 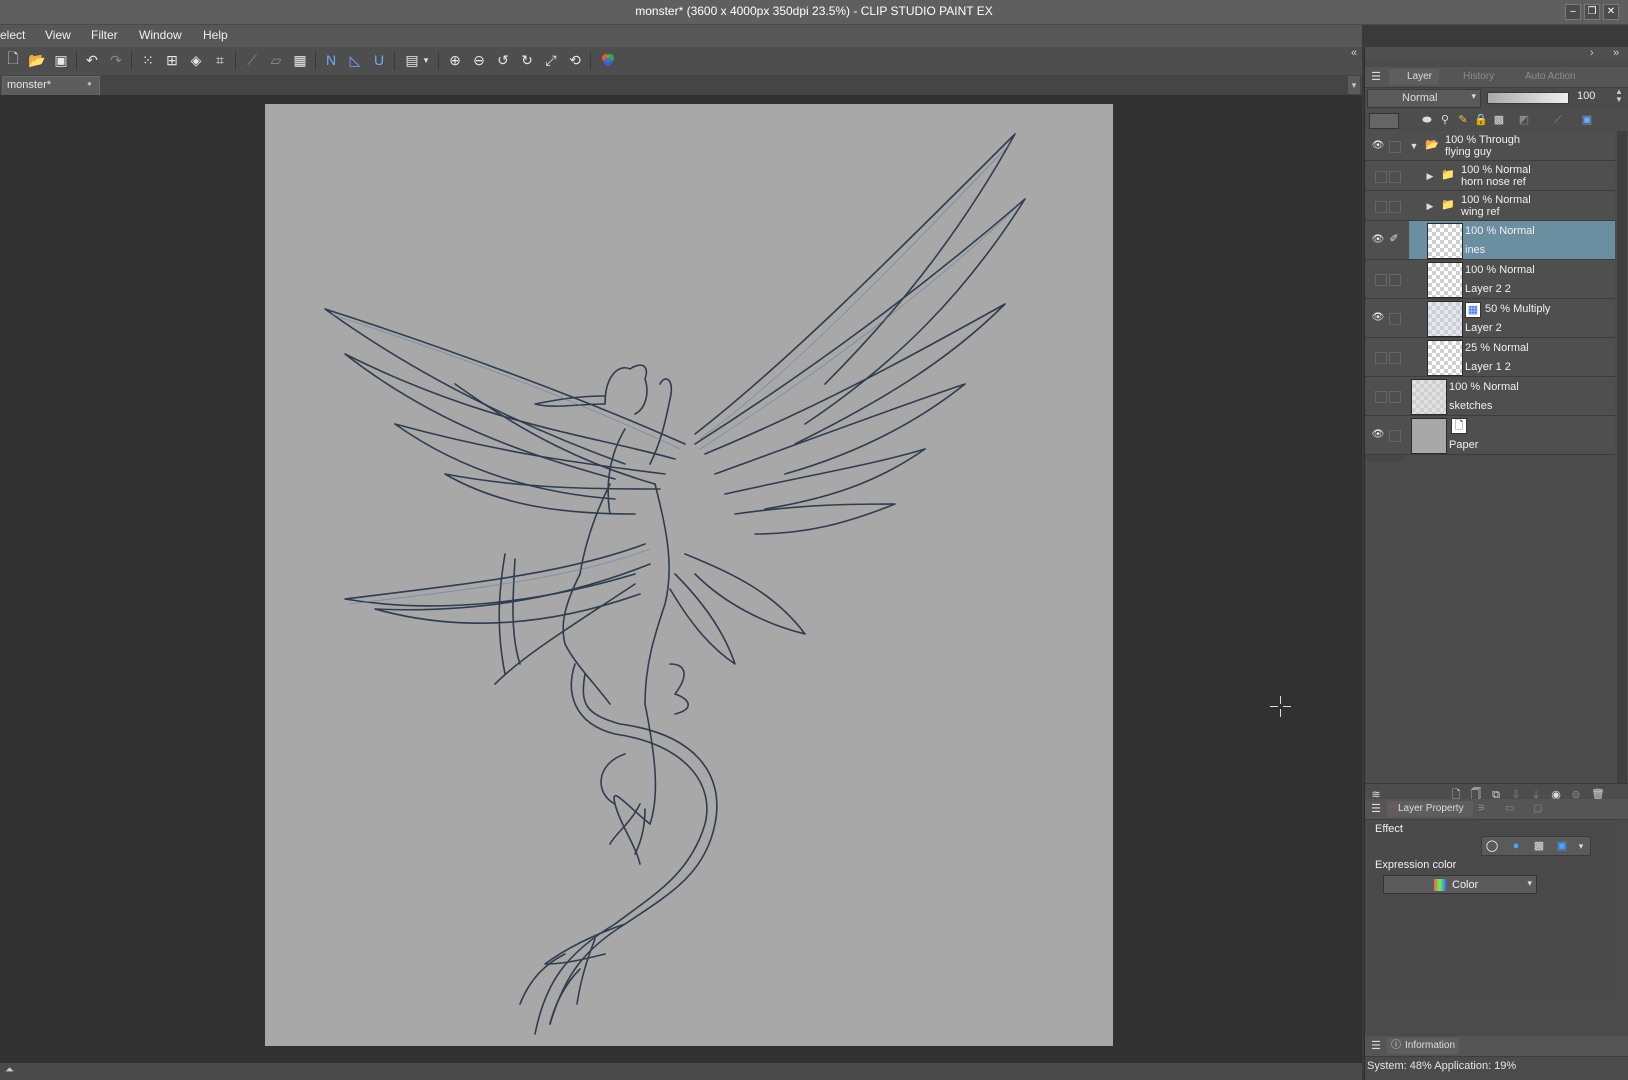 I want to click on pen-edit-icon: ✐, so click(x=1394, y=239).